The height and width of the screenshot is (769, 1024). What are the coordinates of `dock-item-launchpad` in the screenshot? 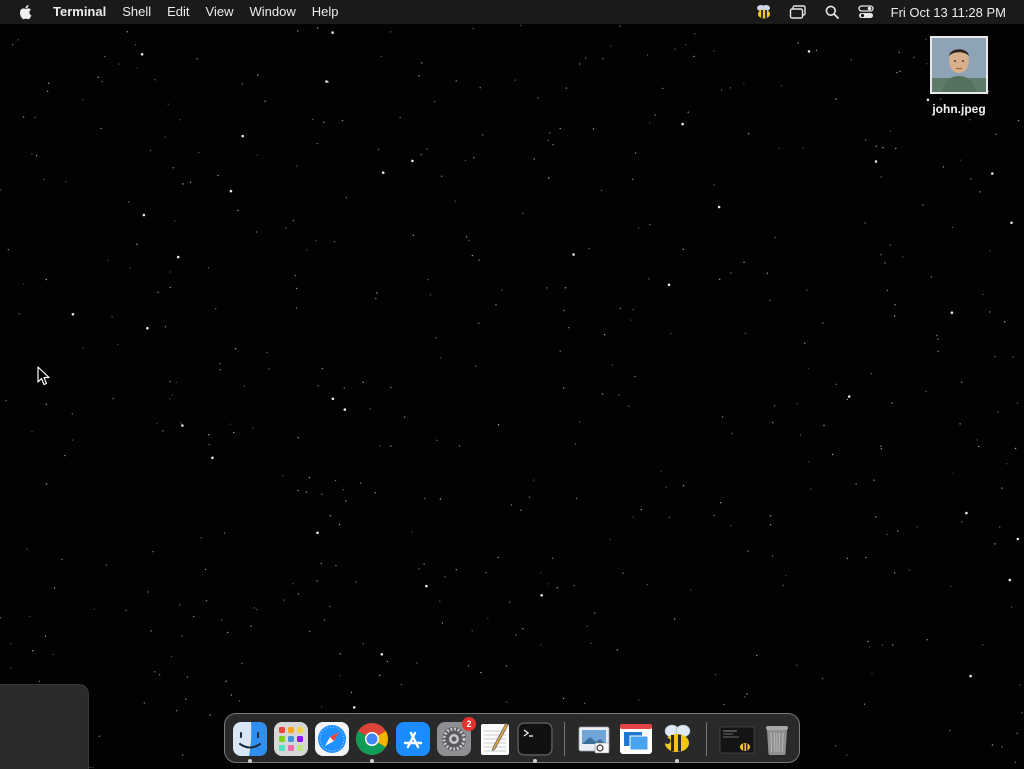 It's located at (291, 739).